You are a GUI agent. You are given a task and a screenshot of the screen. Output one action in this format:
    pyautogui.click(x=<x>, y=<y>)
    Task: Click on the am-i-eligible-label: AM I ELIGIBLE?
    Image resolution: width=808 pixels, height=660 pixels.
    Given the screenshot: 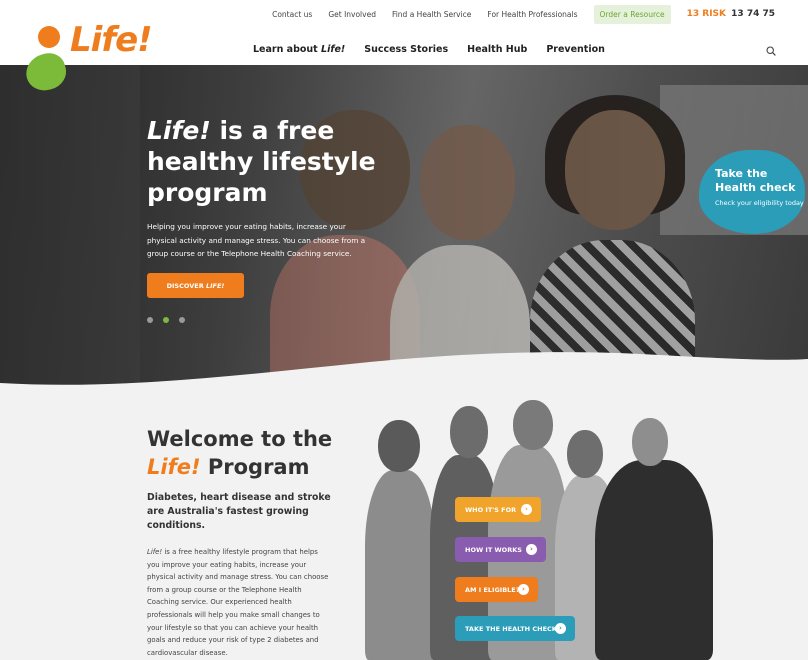 What is the action you would take?
    pyautogui.click(x=492, y=589)
    